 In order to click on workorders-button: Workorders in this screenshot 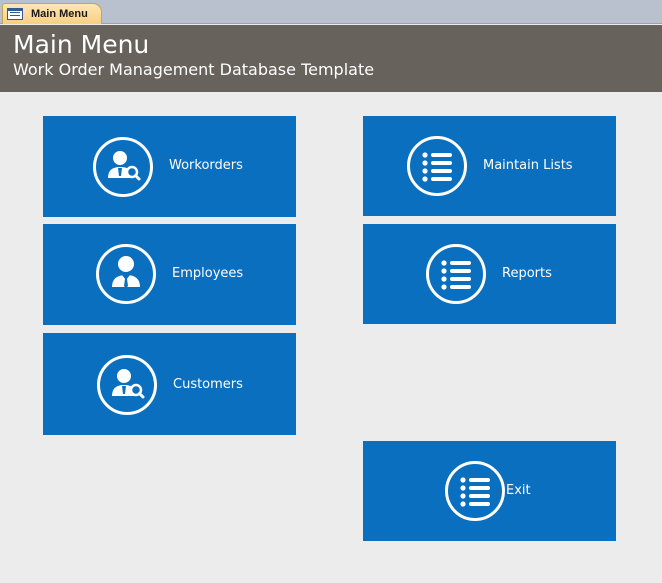, I will do `click(169, 166)`.